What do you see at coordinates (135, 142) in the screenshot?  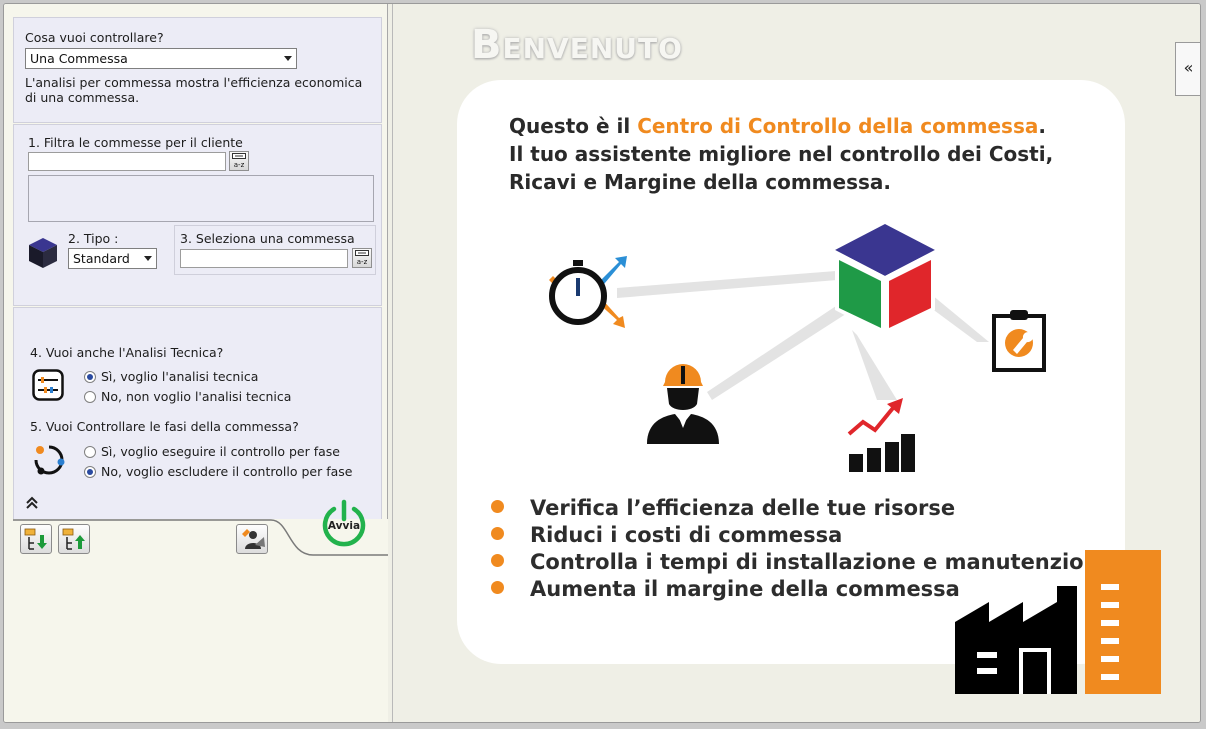 I see `client-filter-label: 1. Filtra le commesse per il cliente` at bounding box center [135, 142].